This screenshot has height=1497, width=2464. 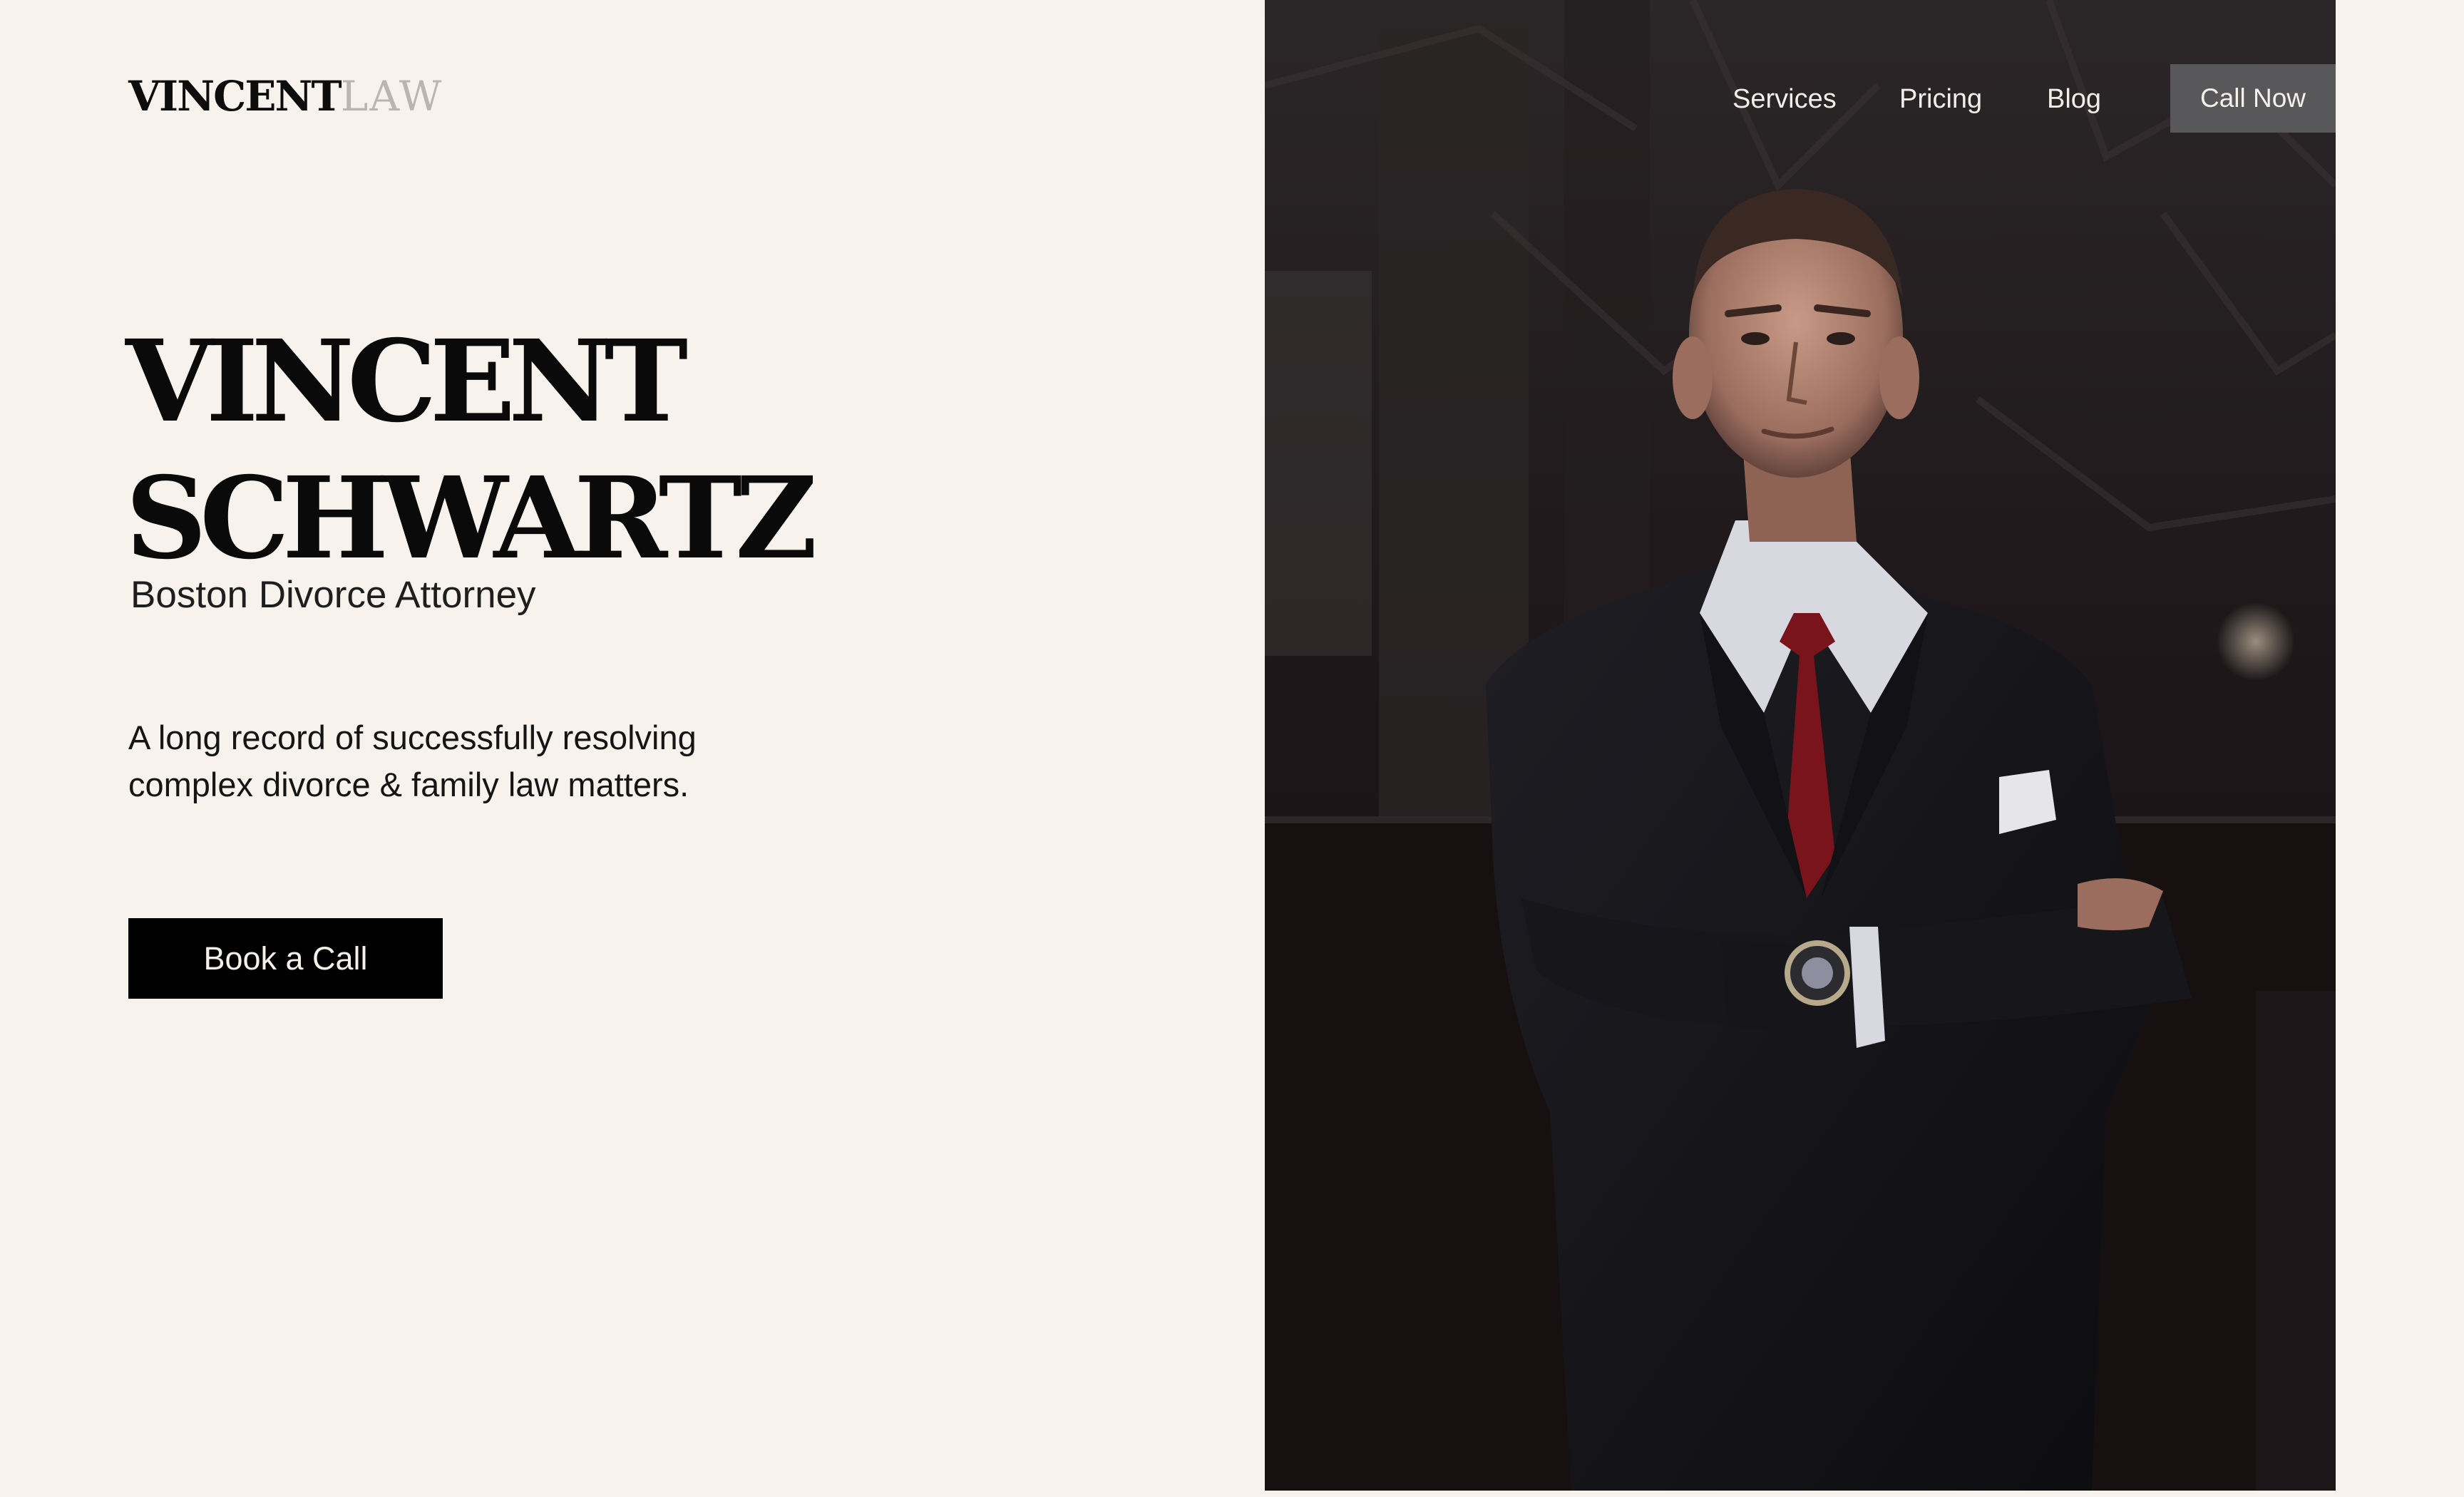 What do you see at coordinates (406, 382) in the screenshot?
I see `hero-title-line-1: VINCENT` at bounding box center [406, 382].